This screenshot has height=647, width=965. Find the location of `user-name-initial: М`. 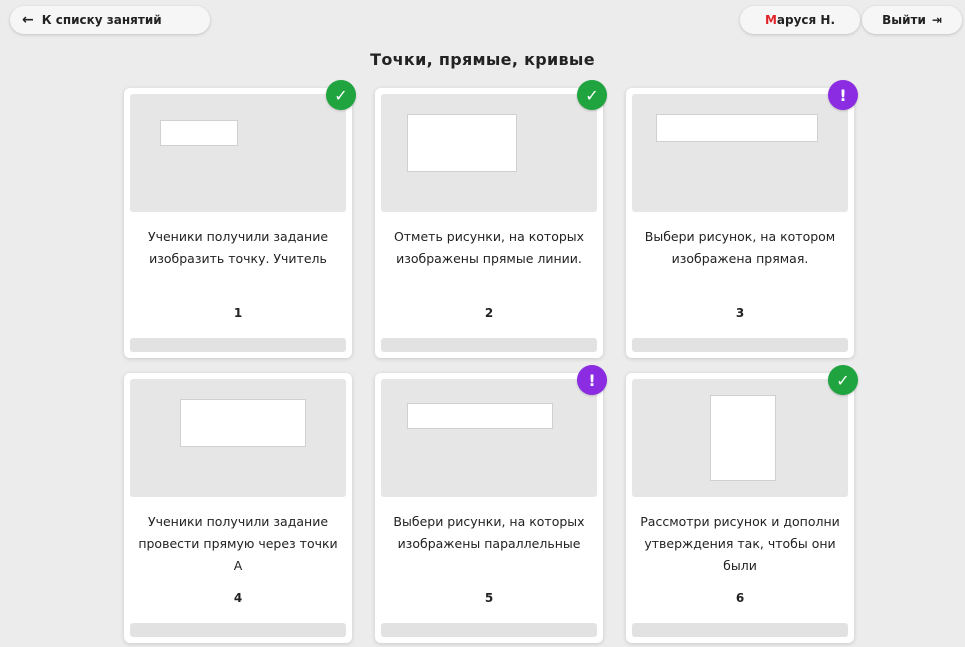

user-name-initial: М is located at coordinates (770, 20).